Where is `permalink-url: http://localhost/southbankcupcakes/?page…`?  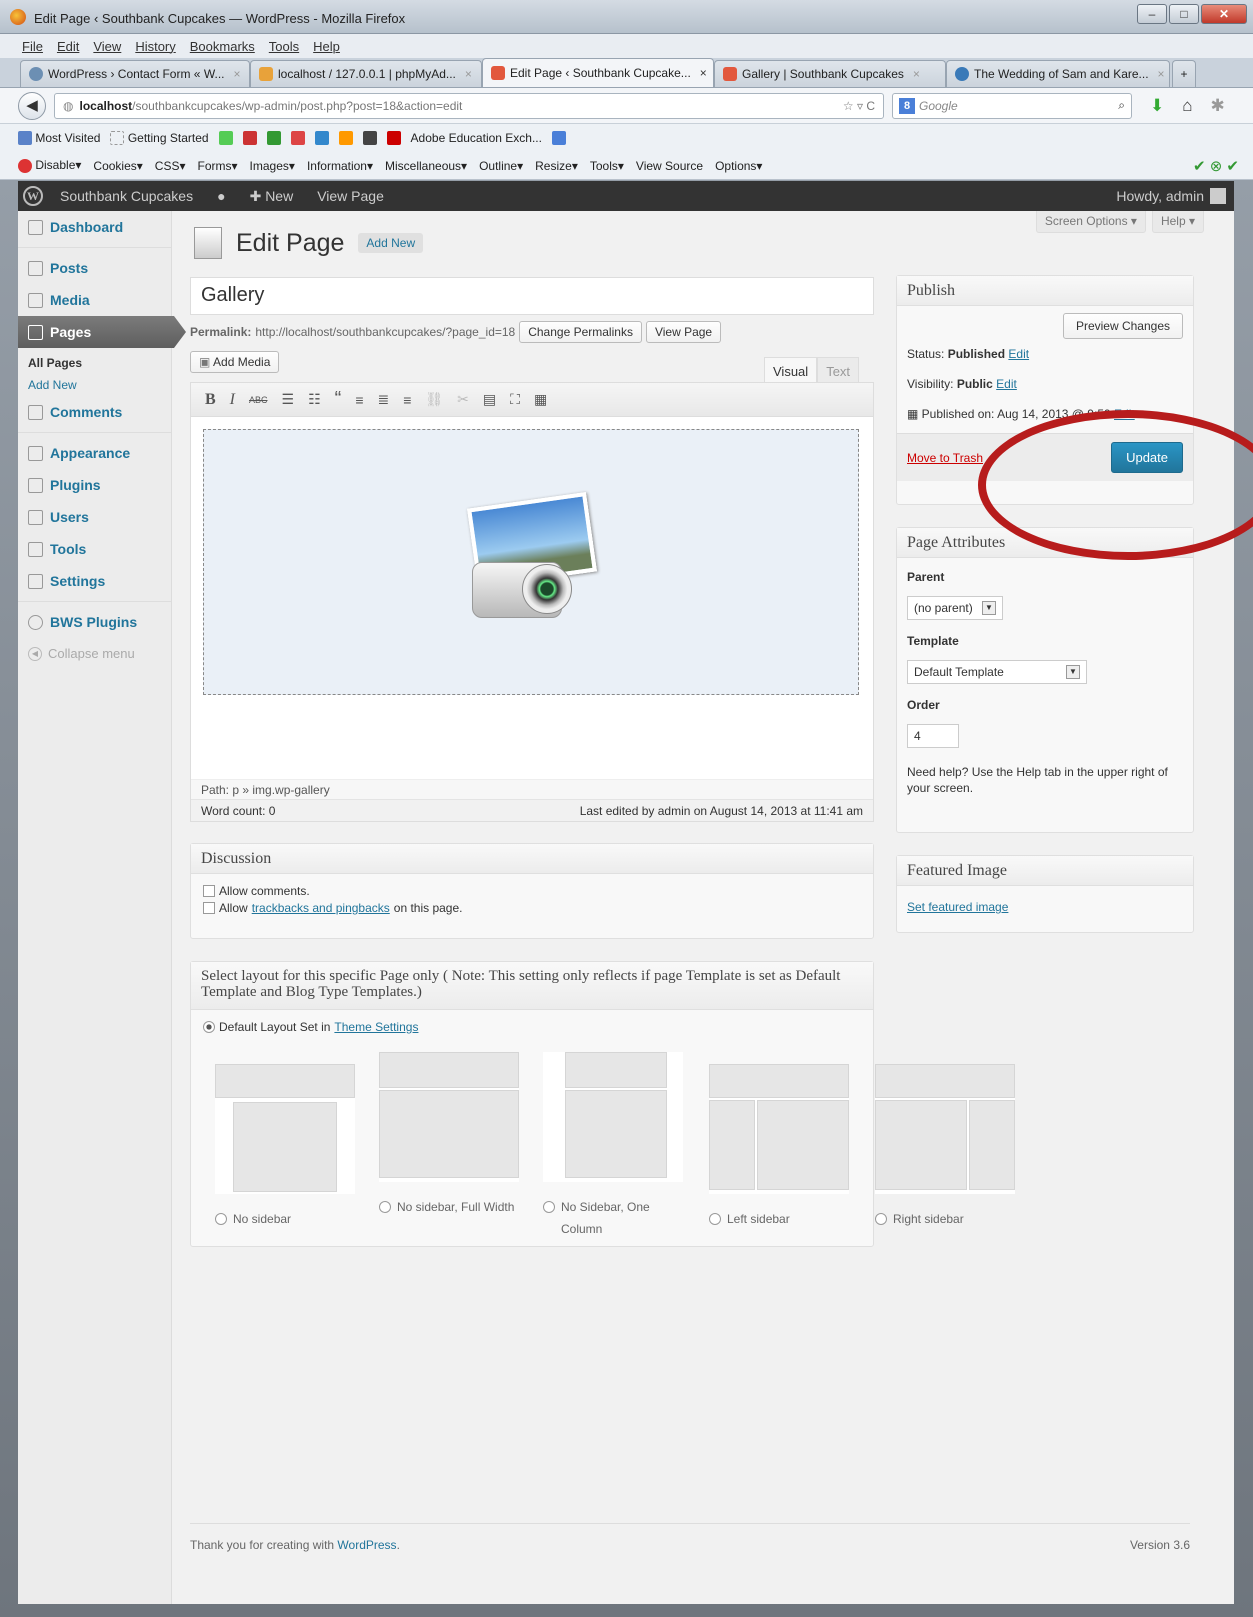
permalink-url: http://localhost/southbankcupcakes/?page… is located at coordinates (385, 332).